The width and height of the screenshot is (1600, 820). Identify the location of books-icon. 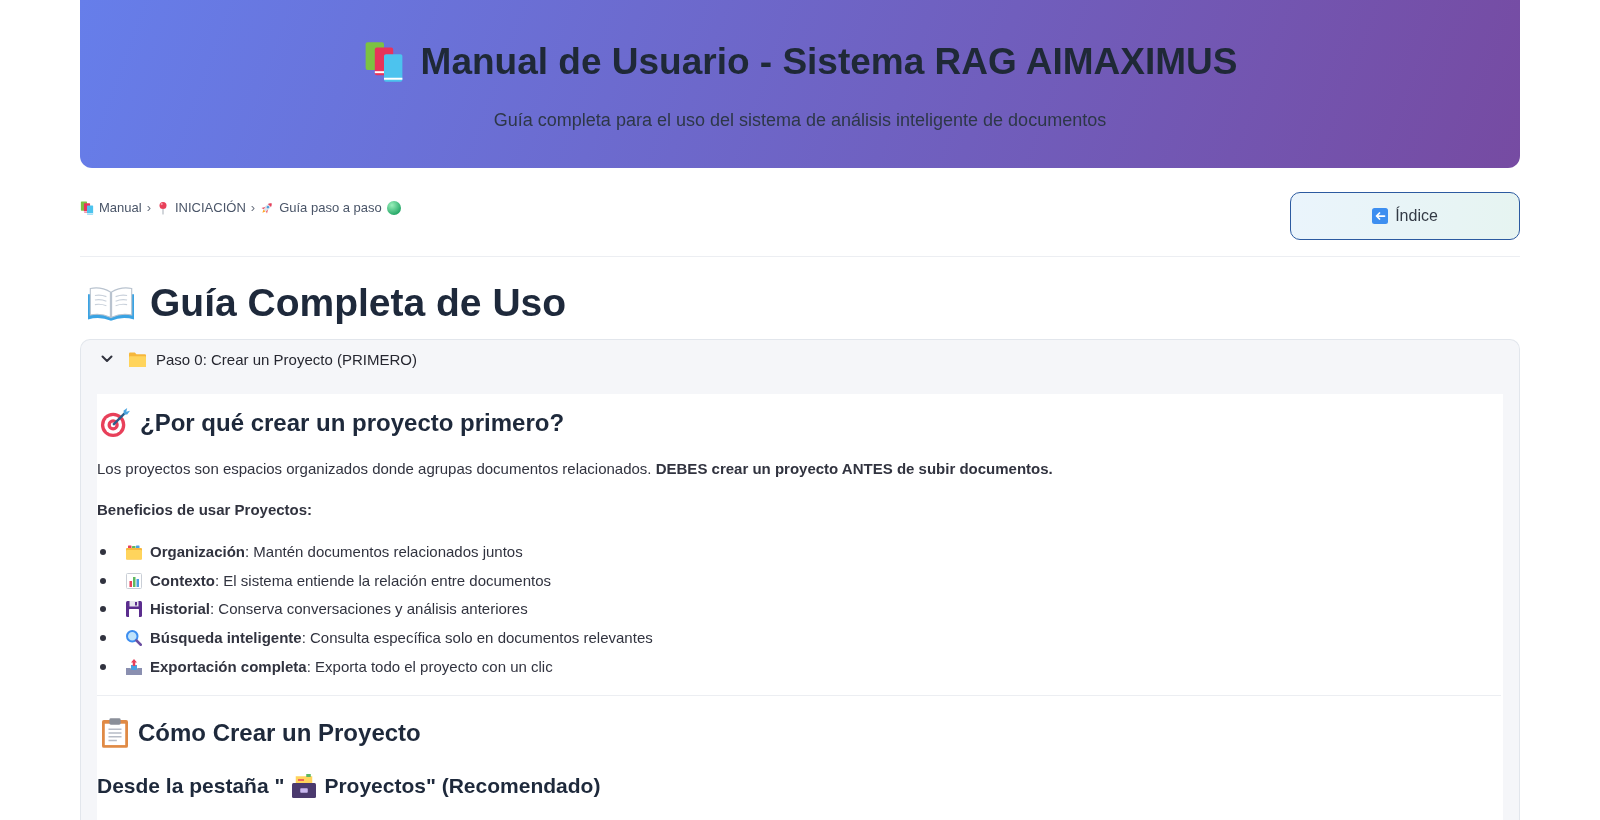
(87, 208).